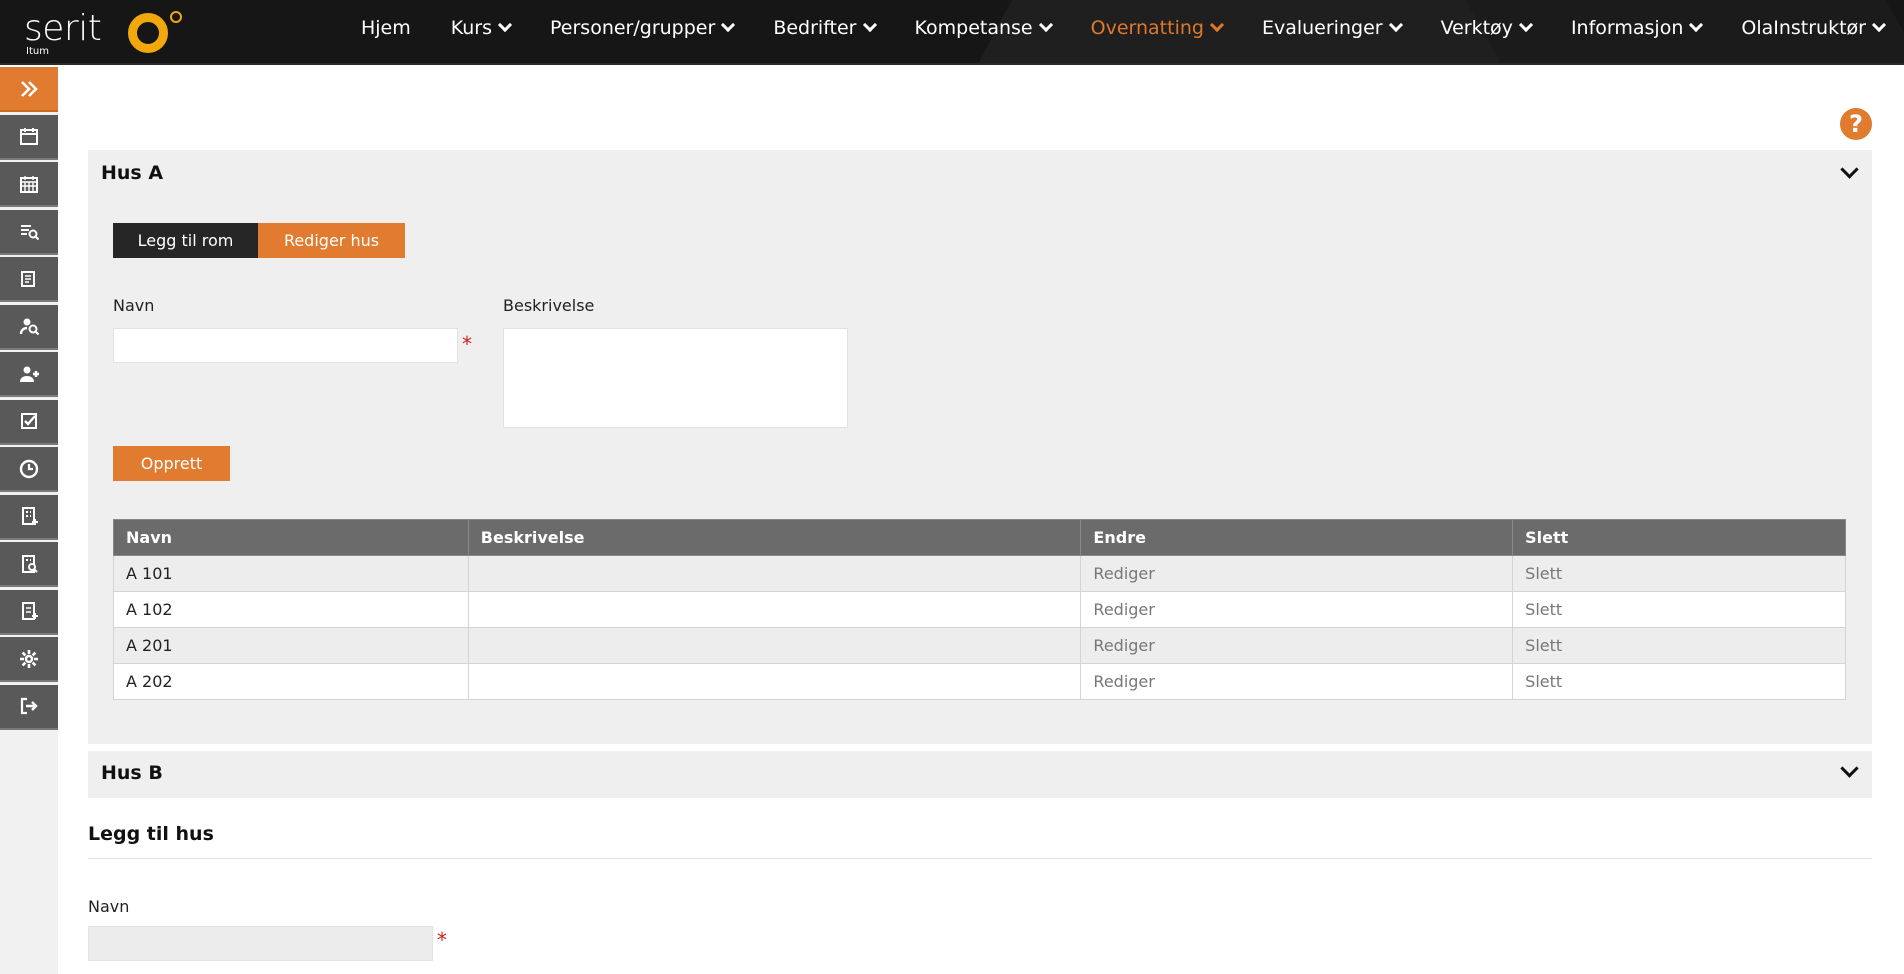 This screenshot has width=1904, height=974. Describe the element at coordinates (980, 858) in the screenshot. I see `divider` at that location.